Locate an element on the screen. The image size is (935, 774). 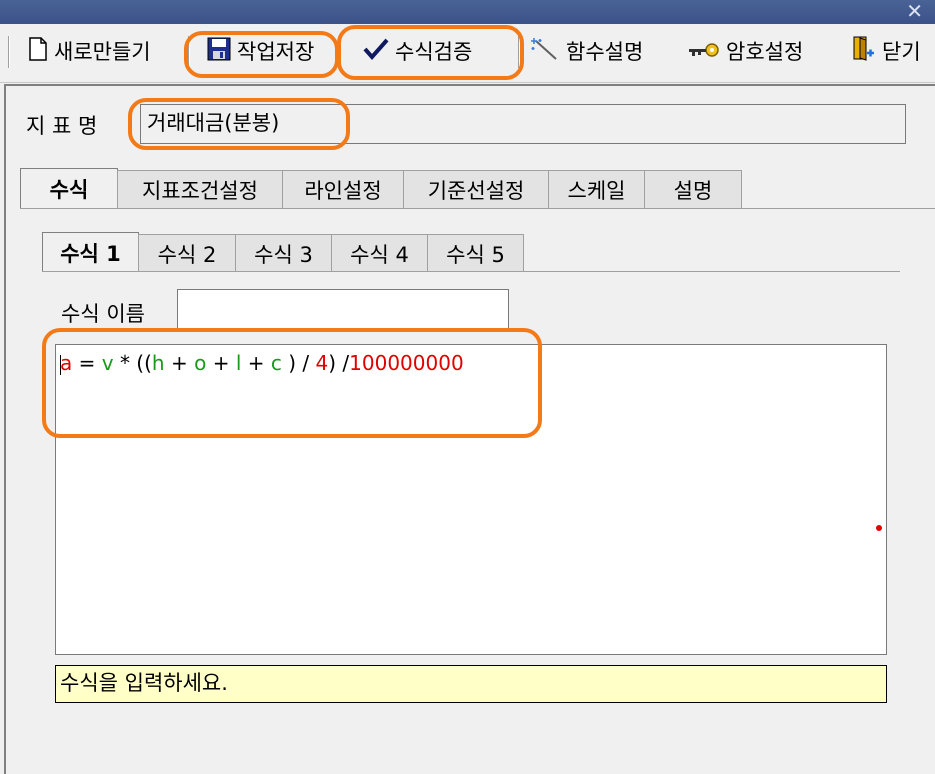
title-bar: ✕ is located at coordinates (467, 12).